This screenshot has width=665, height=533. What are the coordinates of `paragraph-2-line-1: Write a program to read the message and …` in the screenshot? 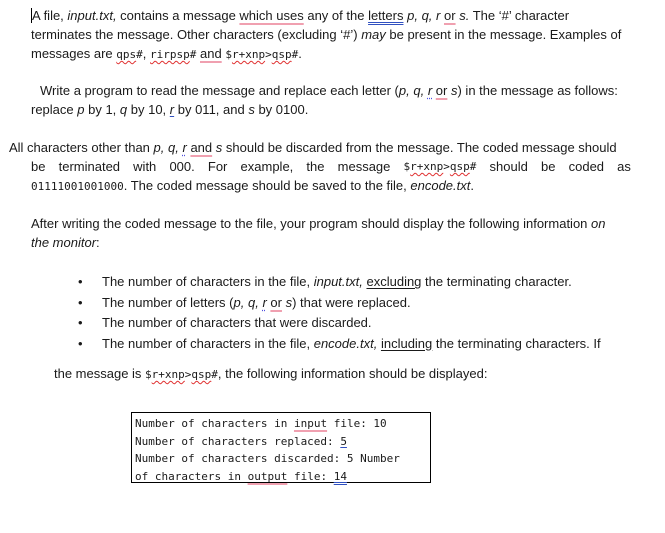 It's located at (329, 90).